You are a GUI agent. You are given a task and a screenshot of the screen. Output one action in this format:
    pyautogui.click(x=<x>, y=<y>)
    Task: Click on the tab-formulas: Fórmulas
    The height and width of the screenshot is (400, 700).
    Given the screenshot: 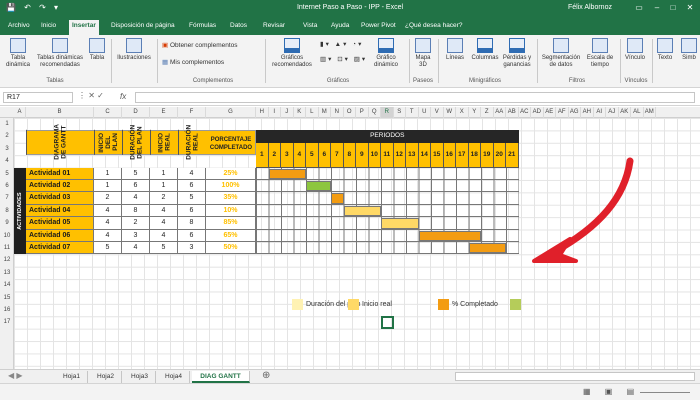 What is the action you would take?
    pyautogui.click(x=202, y=27)
    